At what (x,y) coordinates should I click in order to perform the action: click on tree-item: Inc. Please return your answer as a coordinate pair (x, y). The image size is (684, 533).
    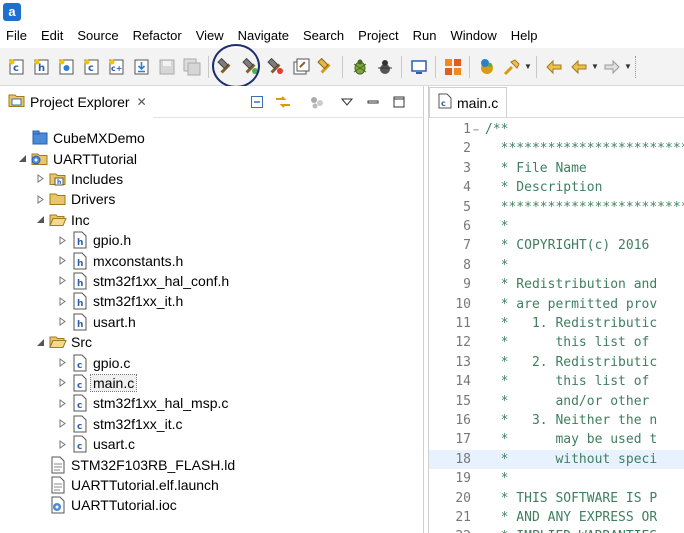
    Looking at the image, I should click on (62, 220).